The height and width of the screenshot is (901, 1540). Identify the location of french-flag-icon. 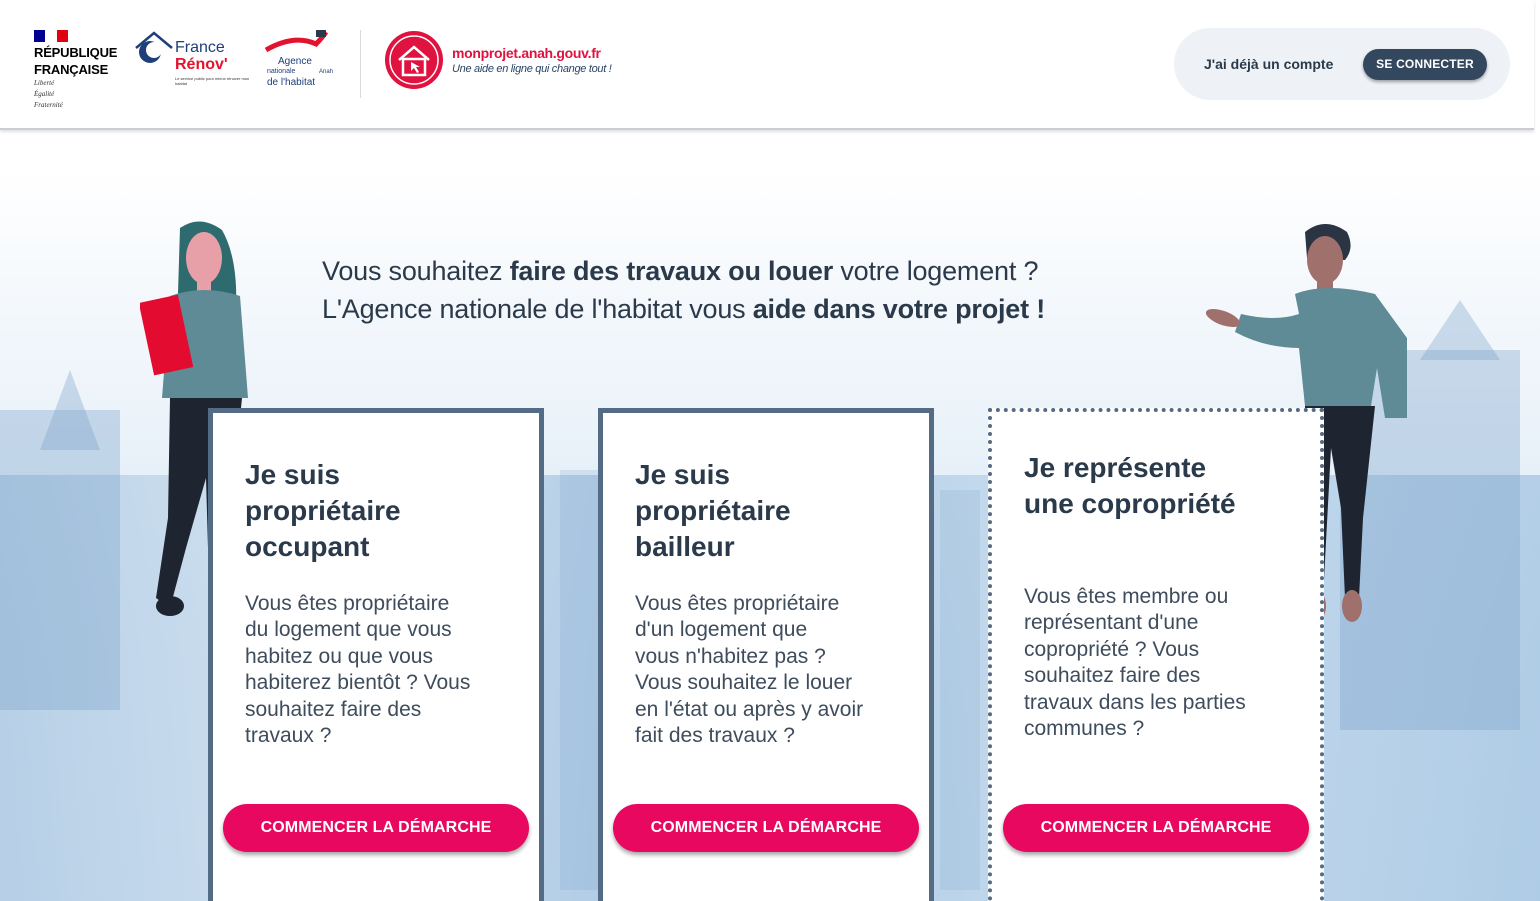
(51, 36).